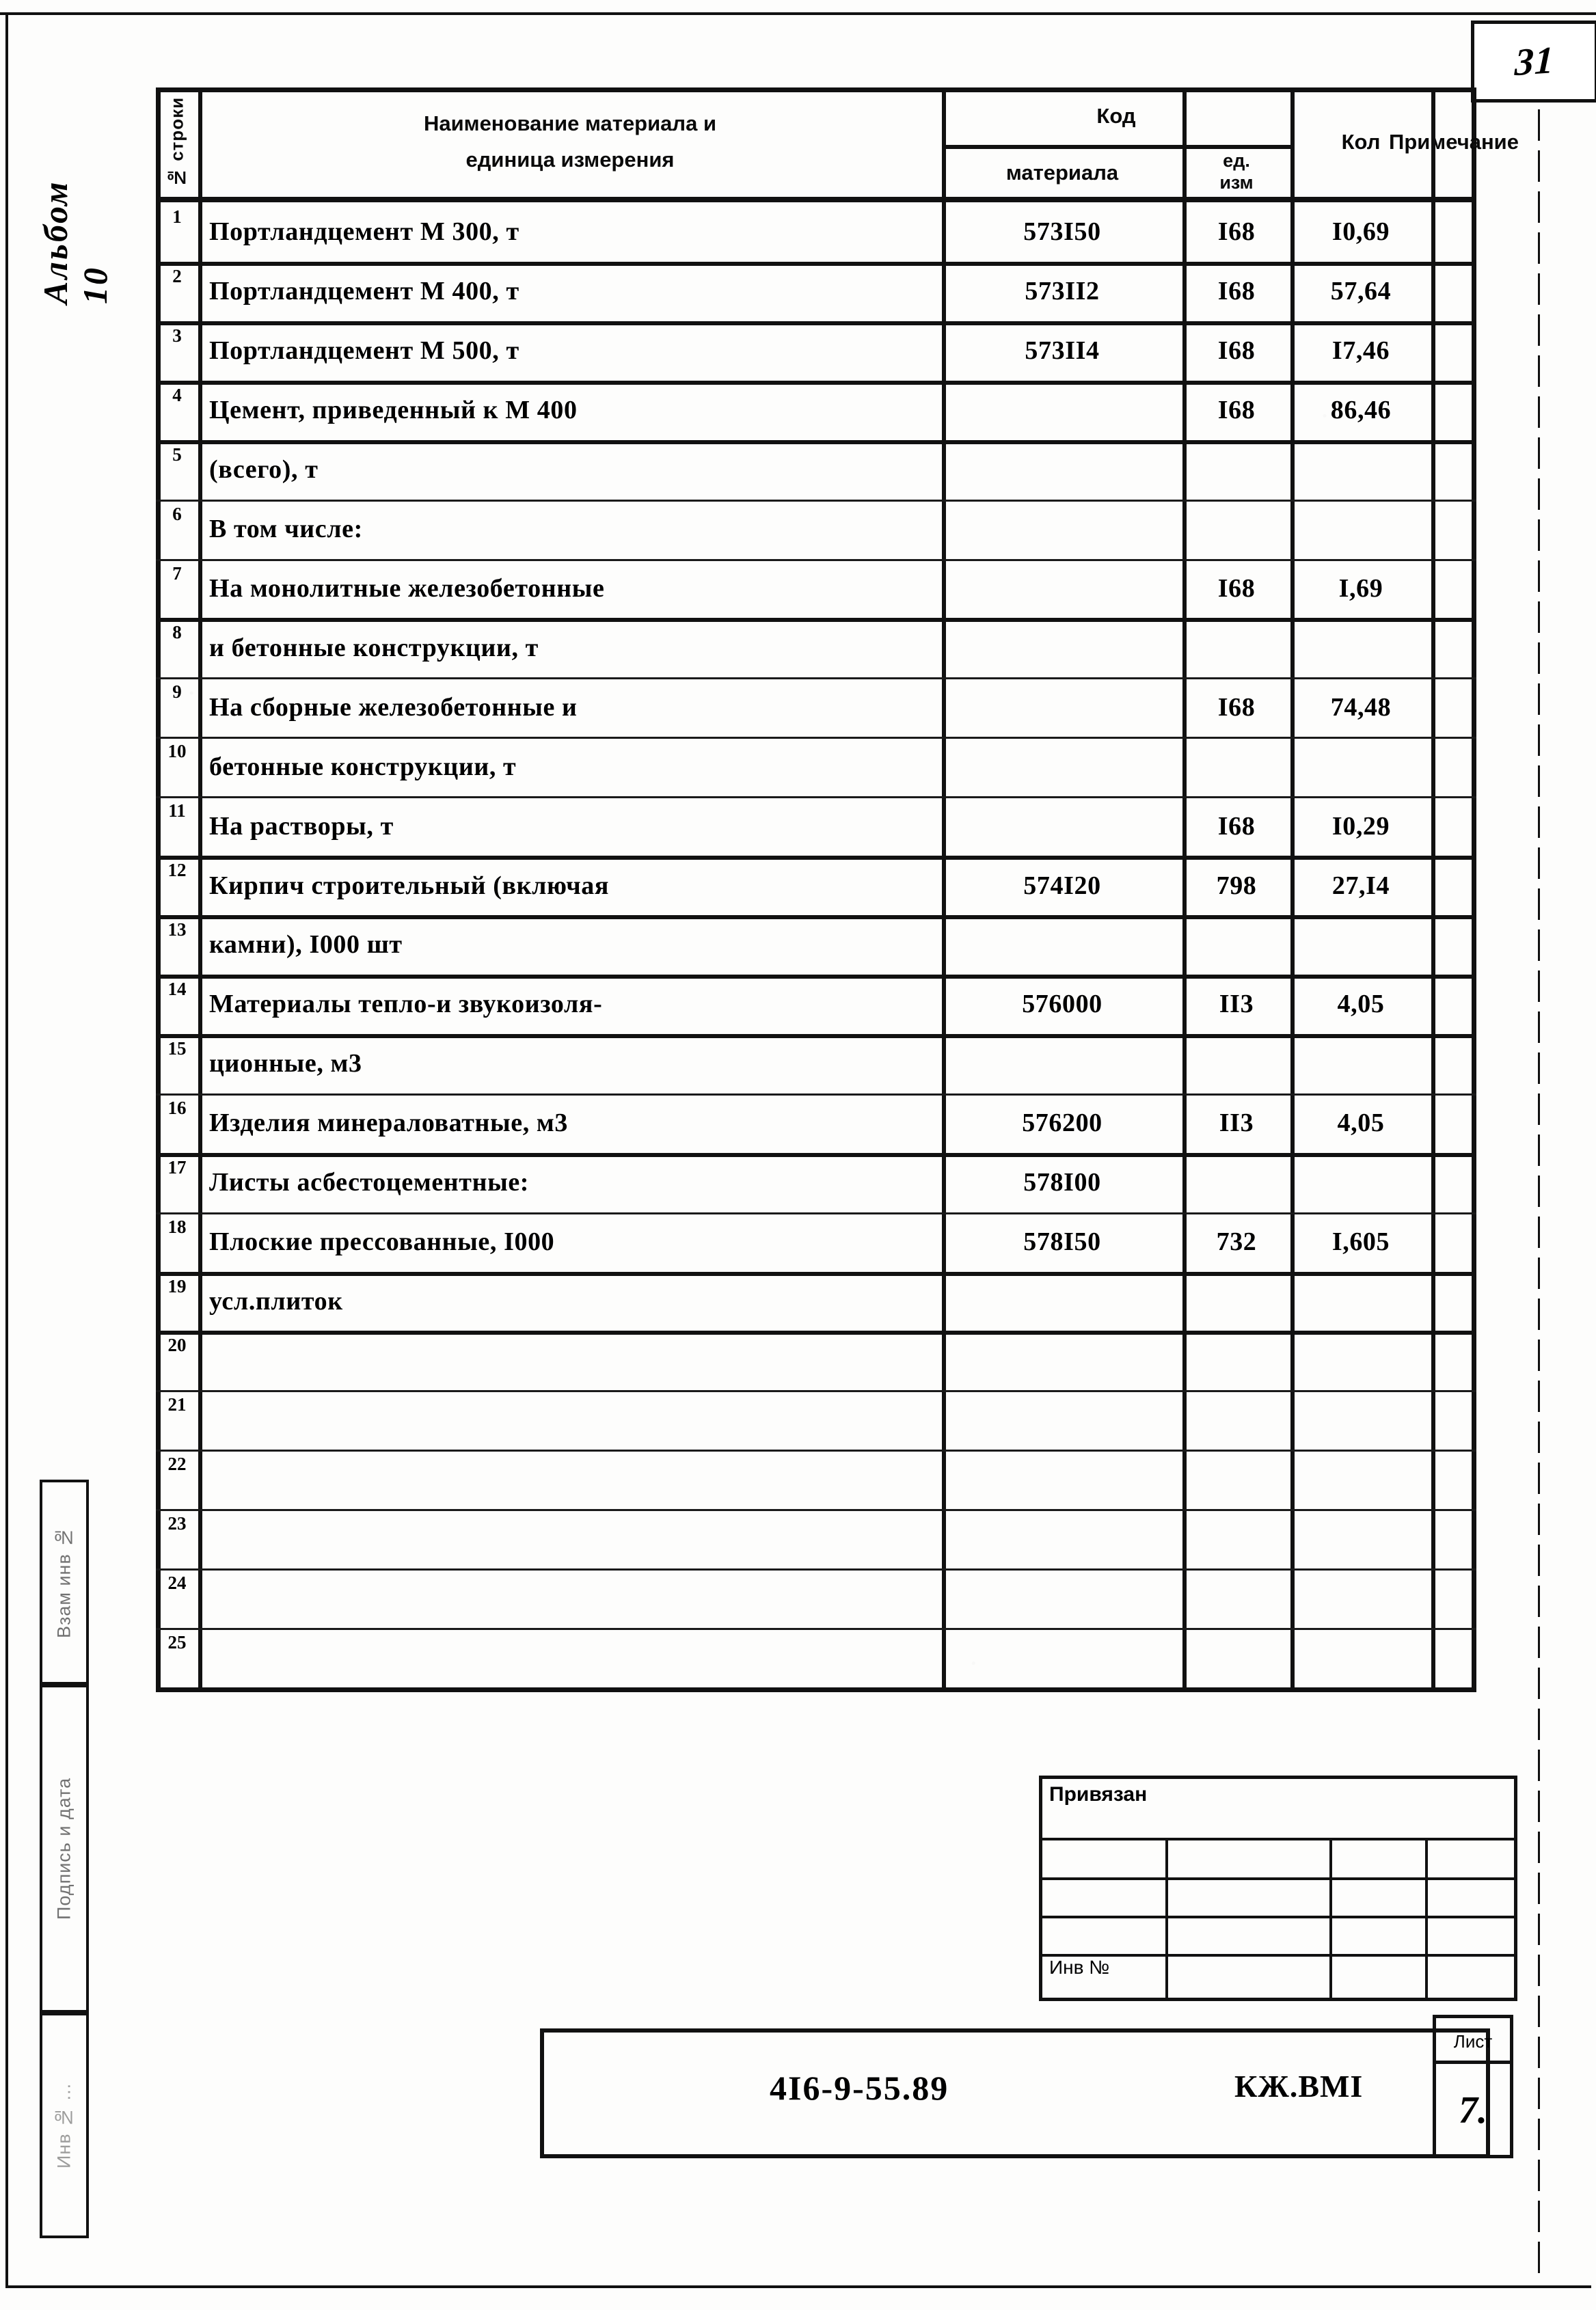 Image resolution: width=1596 pixels, height=2310 pixels. Describe the element at coordinates (1534, 62) in the screenshot. I see `page-number-box: 31` at that location.